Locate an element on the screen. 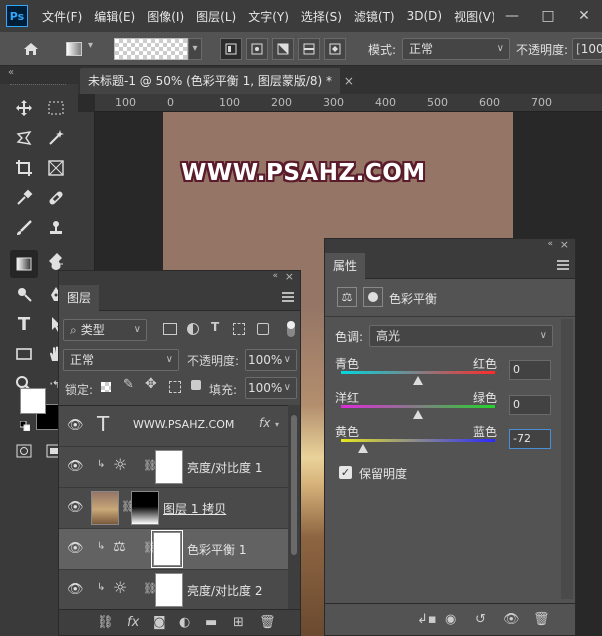  close-button: ✕ is located at coordinates (584, 16).